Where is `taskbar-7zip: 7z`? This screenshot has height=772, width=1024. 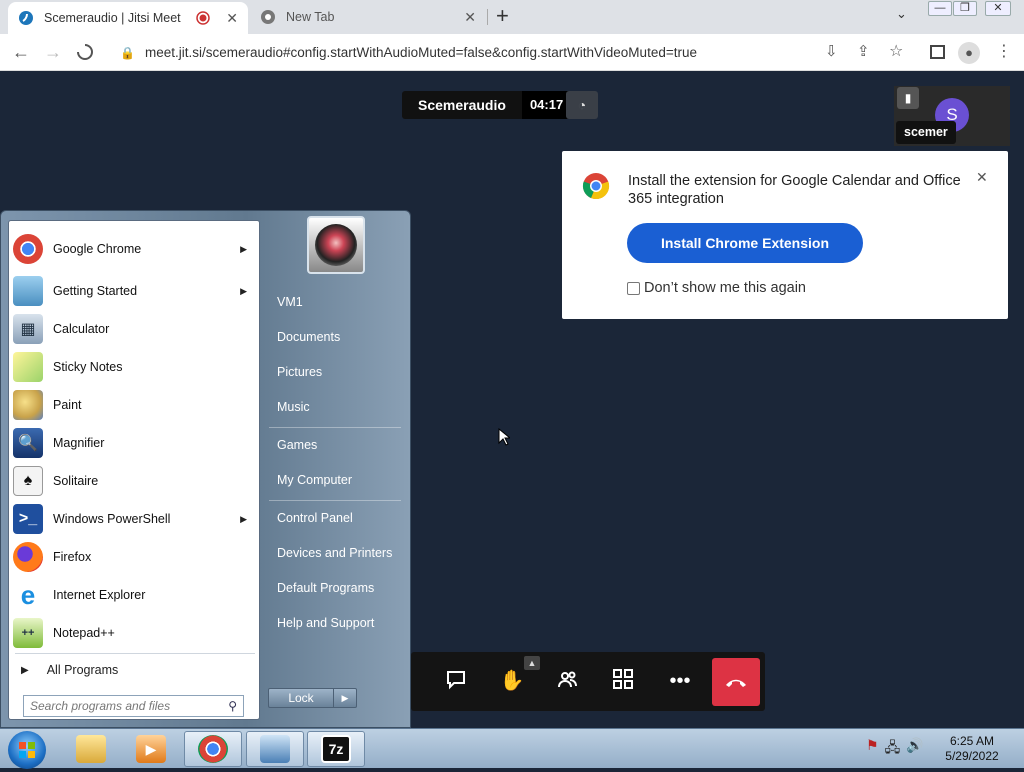
taskbar-7zip: 7z is located at coordinates (336, 749).